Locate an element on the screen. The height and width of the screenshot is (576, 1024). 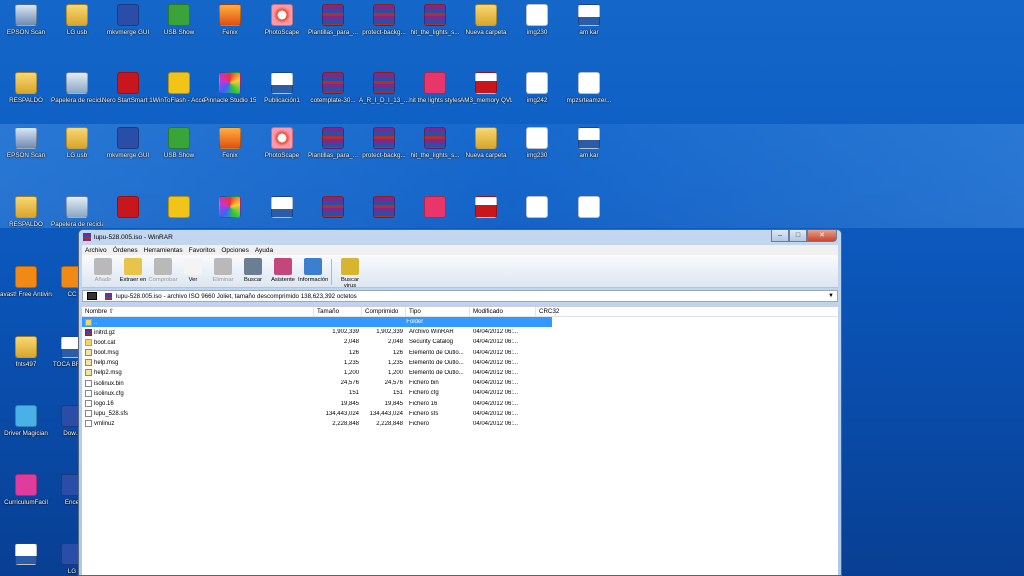
column-name: Nombre ⇧ is located at coordinates (198, 311).